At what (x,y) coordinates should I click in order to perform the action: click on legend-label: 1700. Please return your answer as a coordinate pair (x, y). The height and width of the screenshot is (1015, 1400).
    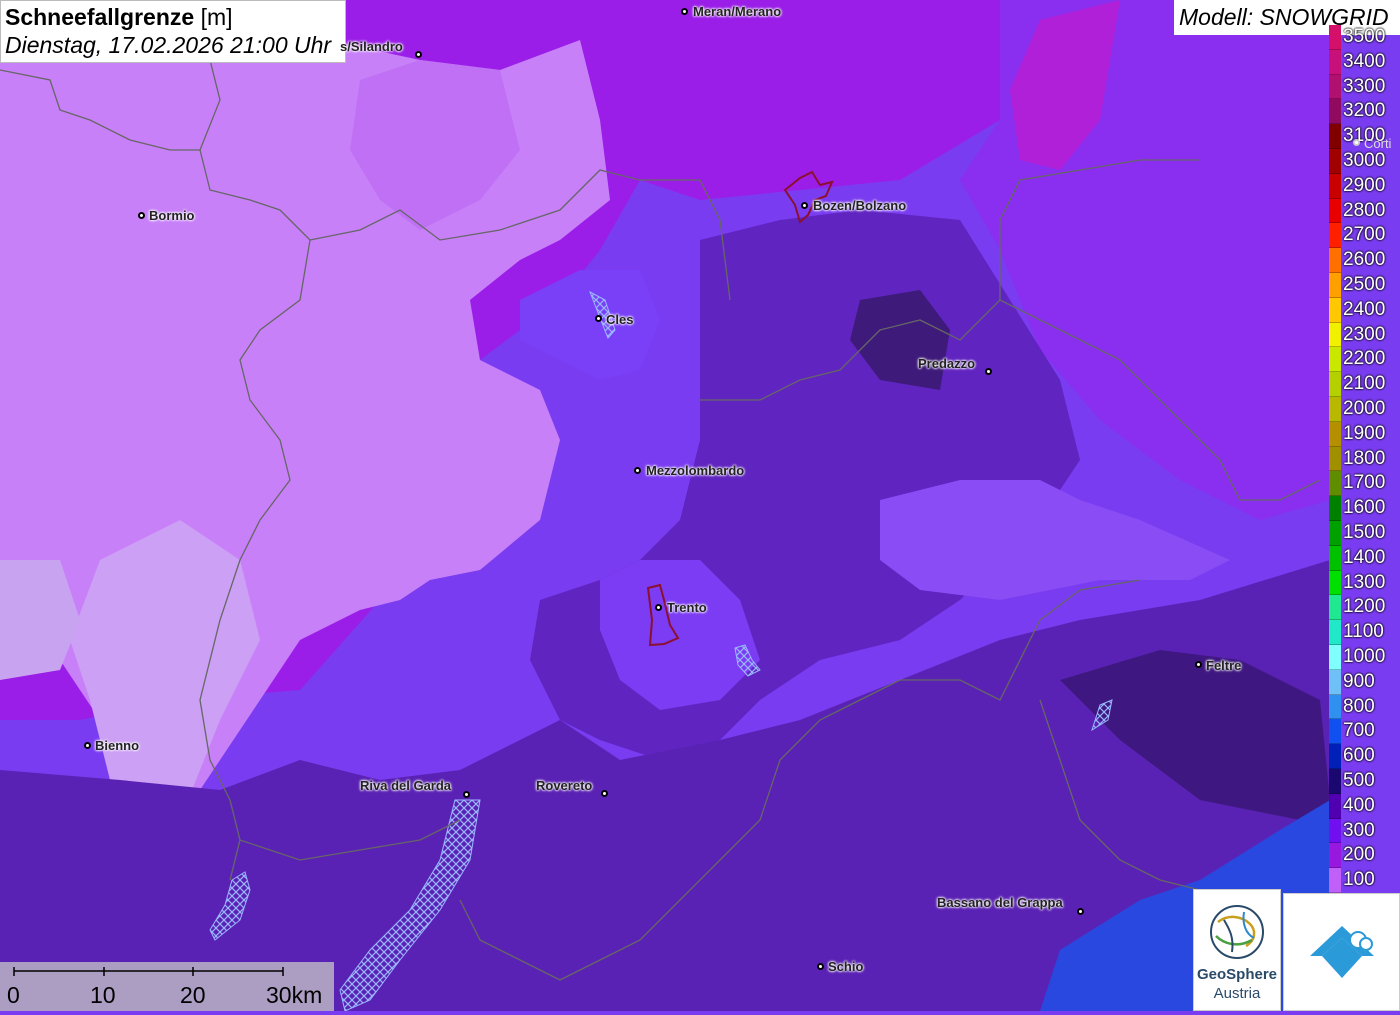
    Looking at the image, I should click on (1364, 483).